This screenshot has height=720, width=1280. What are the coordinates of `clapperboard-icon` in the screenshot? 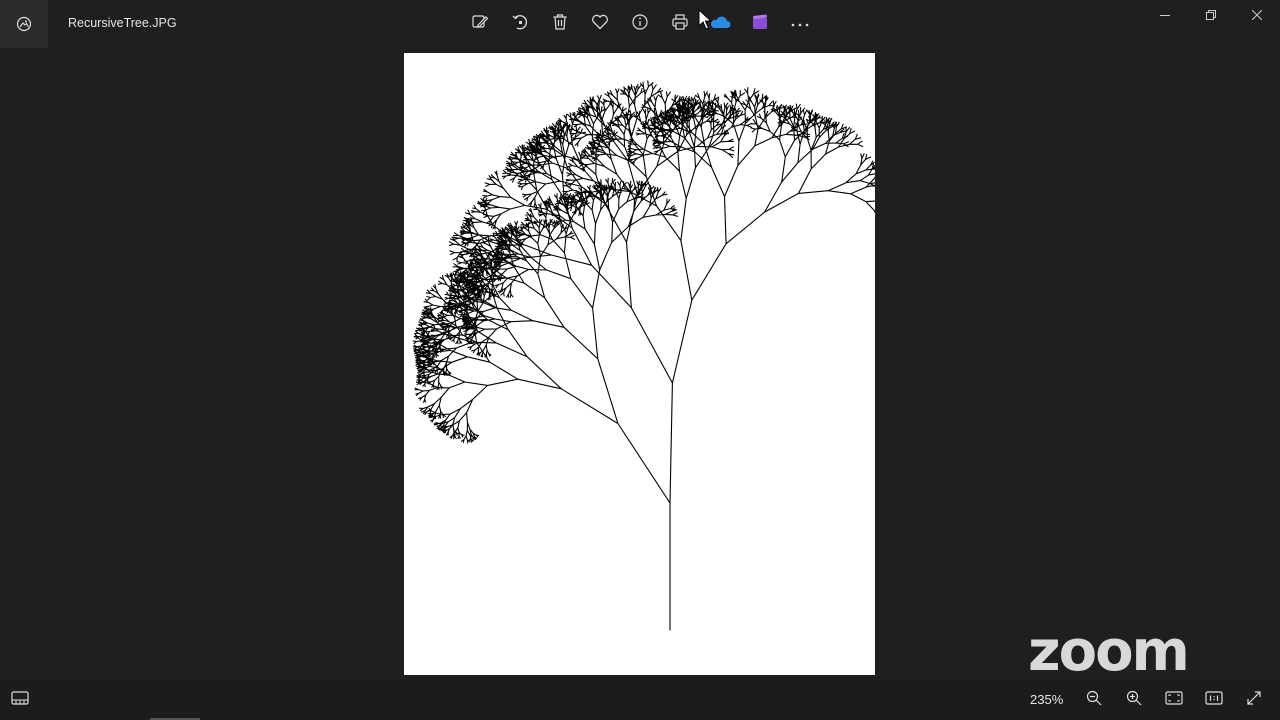 It's located at (760, 24).